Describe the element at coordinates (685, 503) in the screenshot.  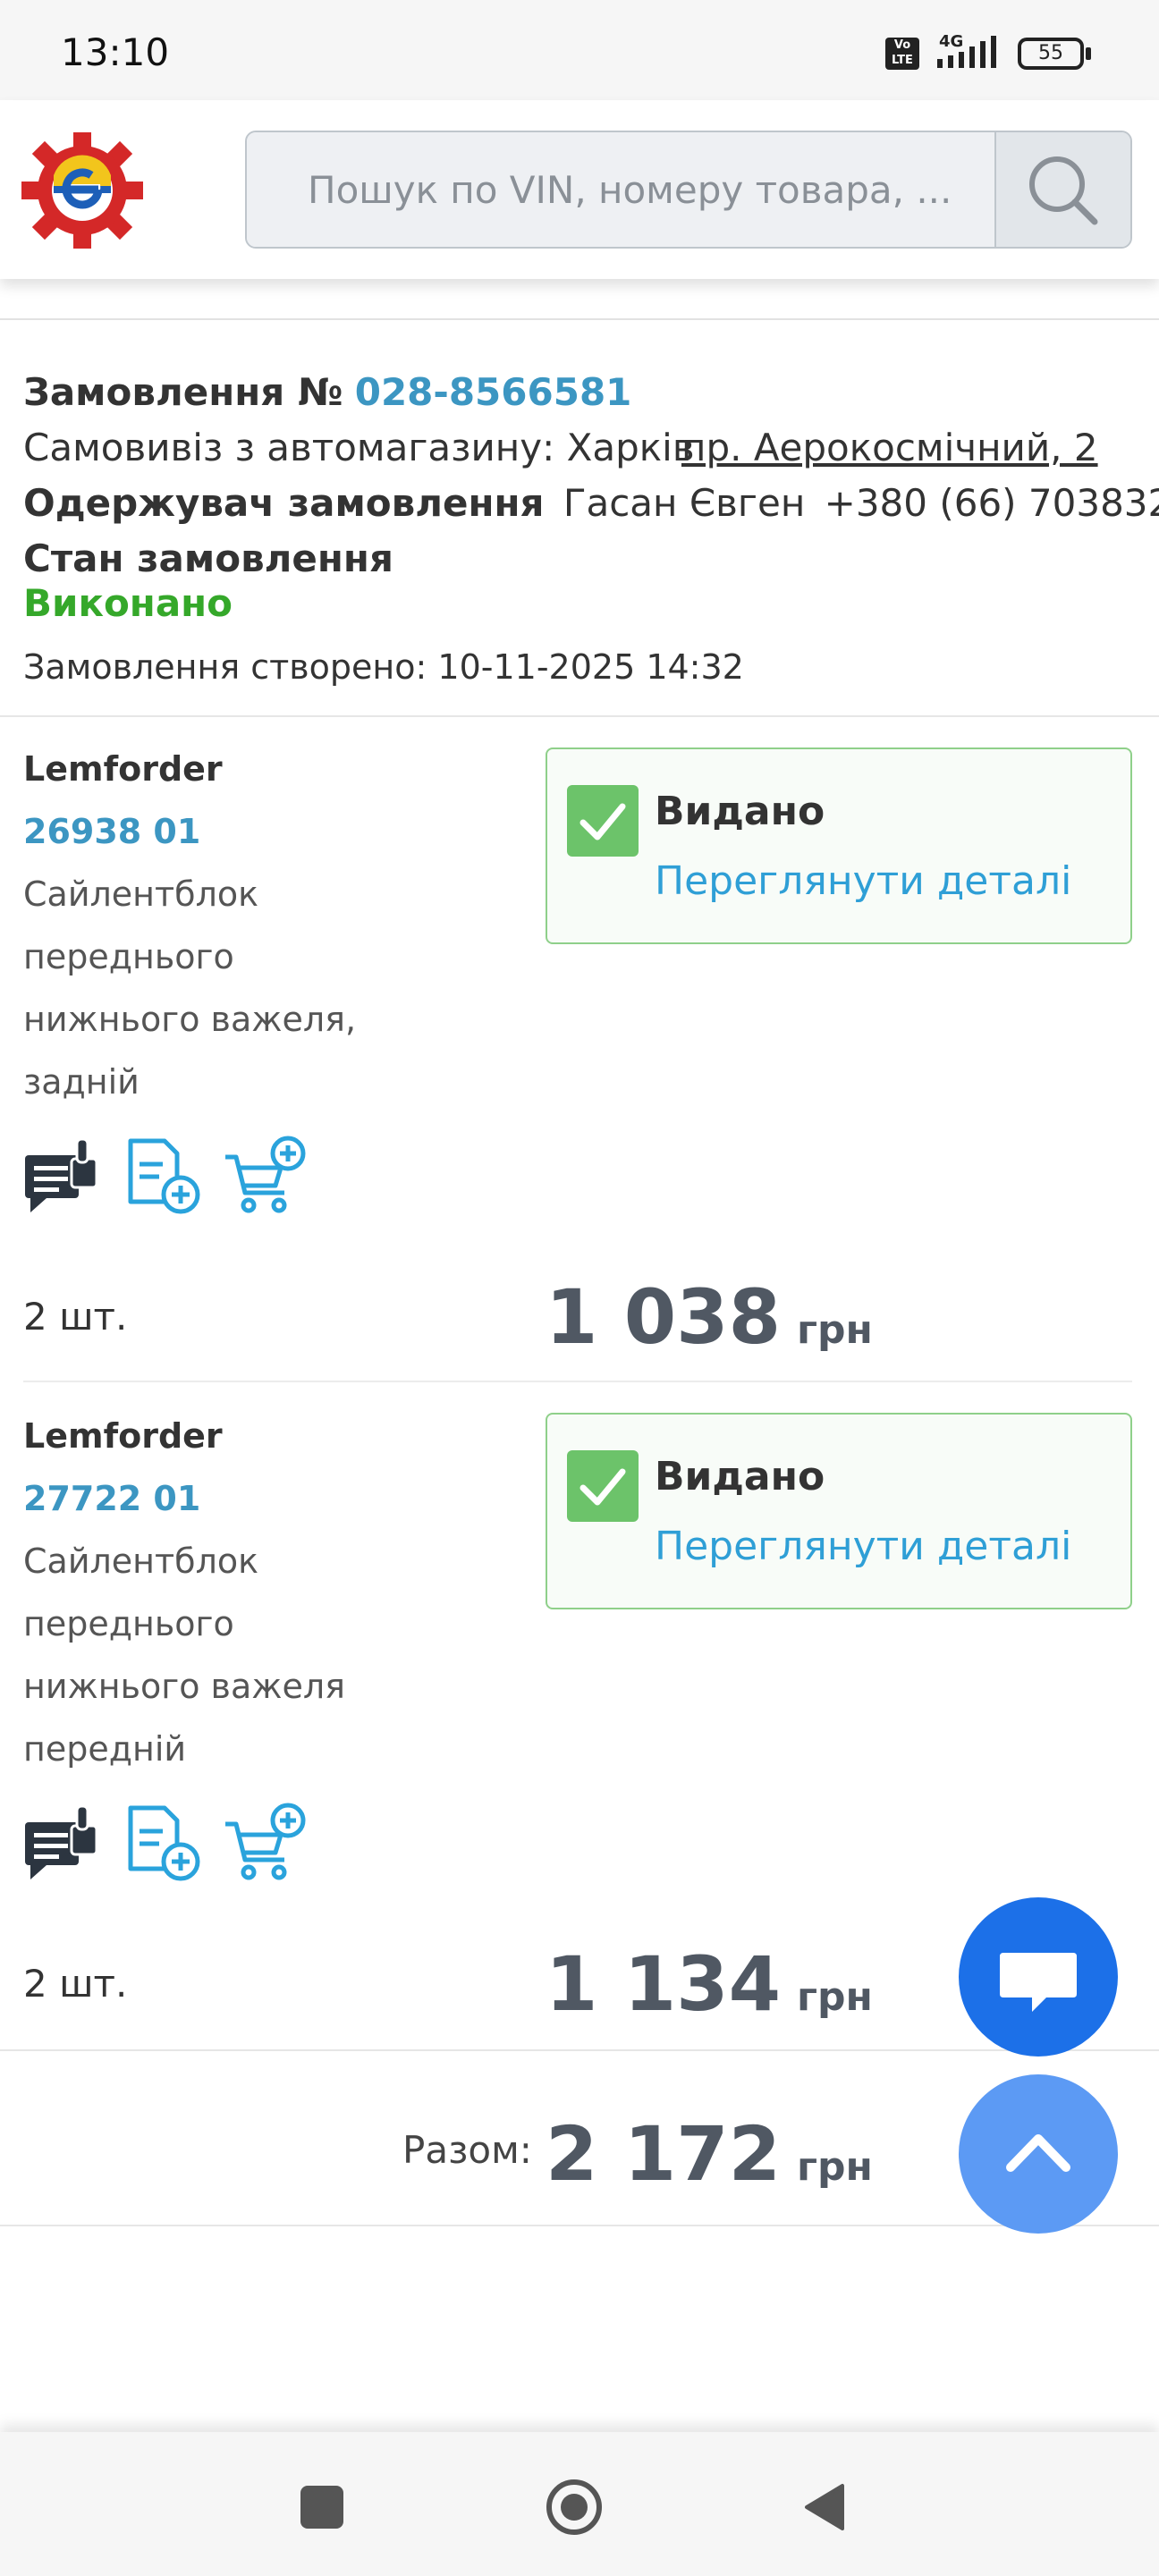
I see `recipient-name: Гасан Євген` at that location.